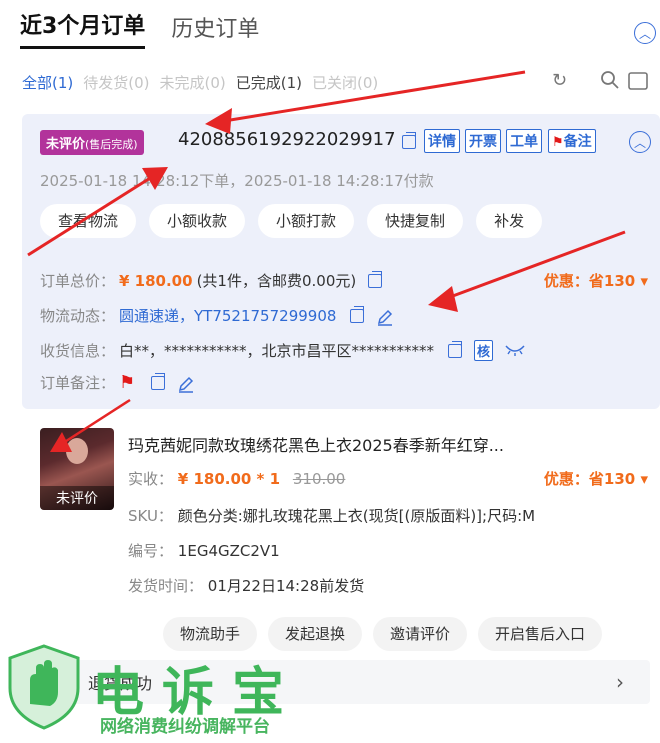 The height and width of the screenshot is (743, 660). I want to click on status-filters: 全部(1) 待发货(0) 未完成(0) 已完成(1) 已关闭(0), so click(200, 82).